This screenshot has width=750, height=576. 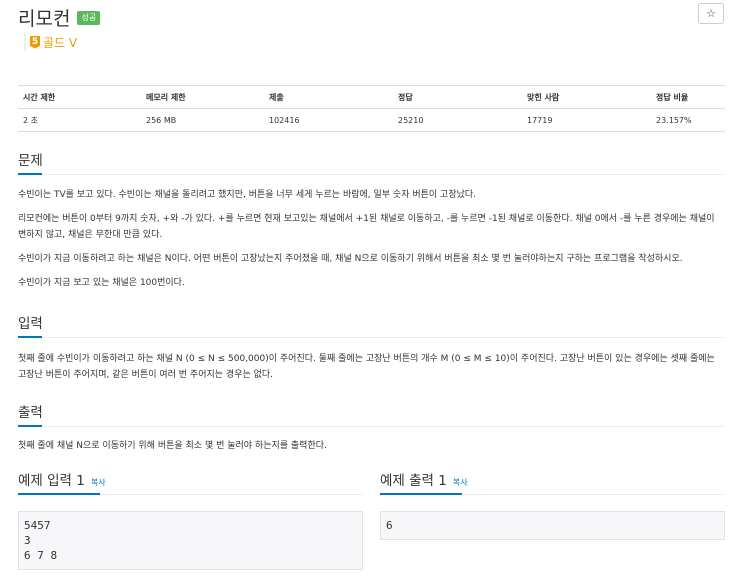 I want to click on section-title: 입력, so click(x=371, y=325).